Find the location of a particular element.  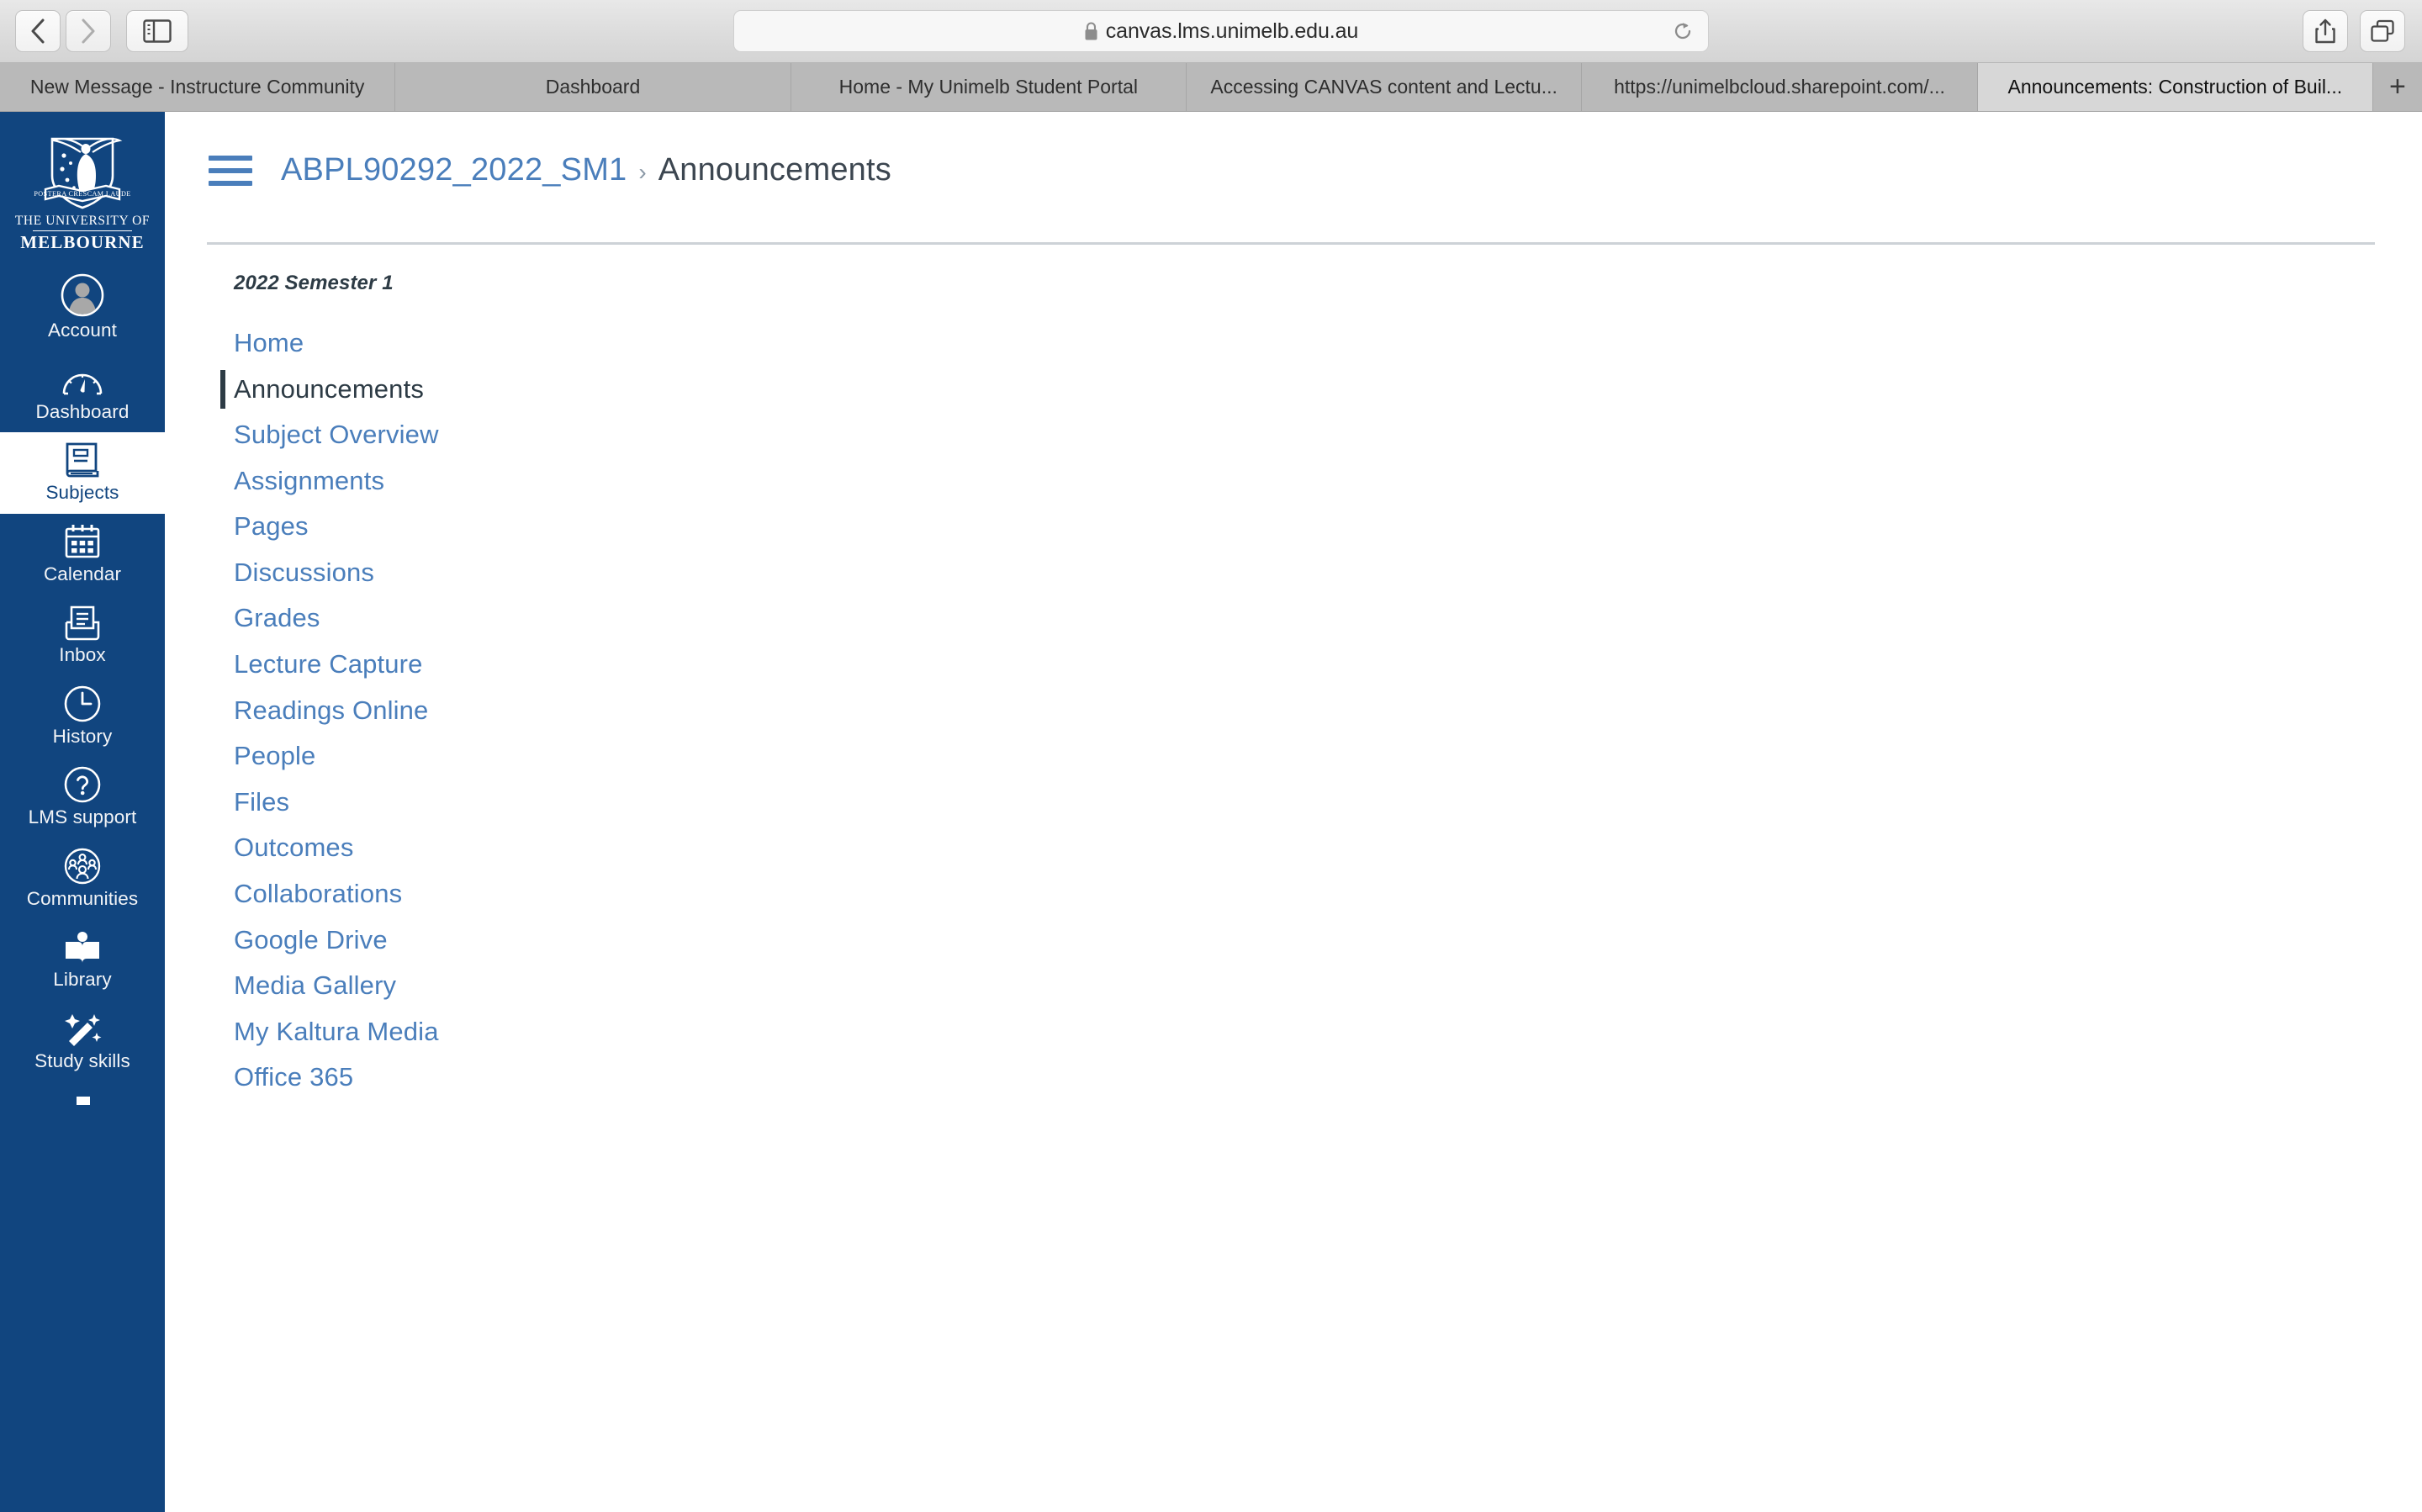

course-nav-item-people: People is located at coordinates (336, 756).